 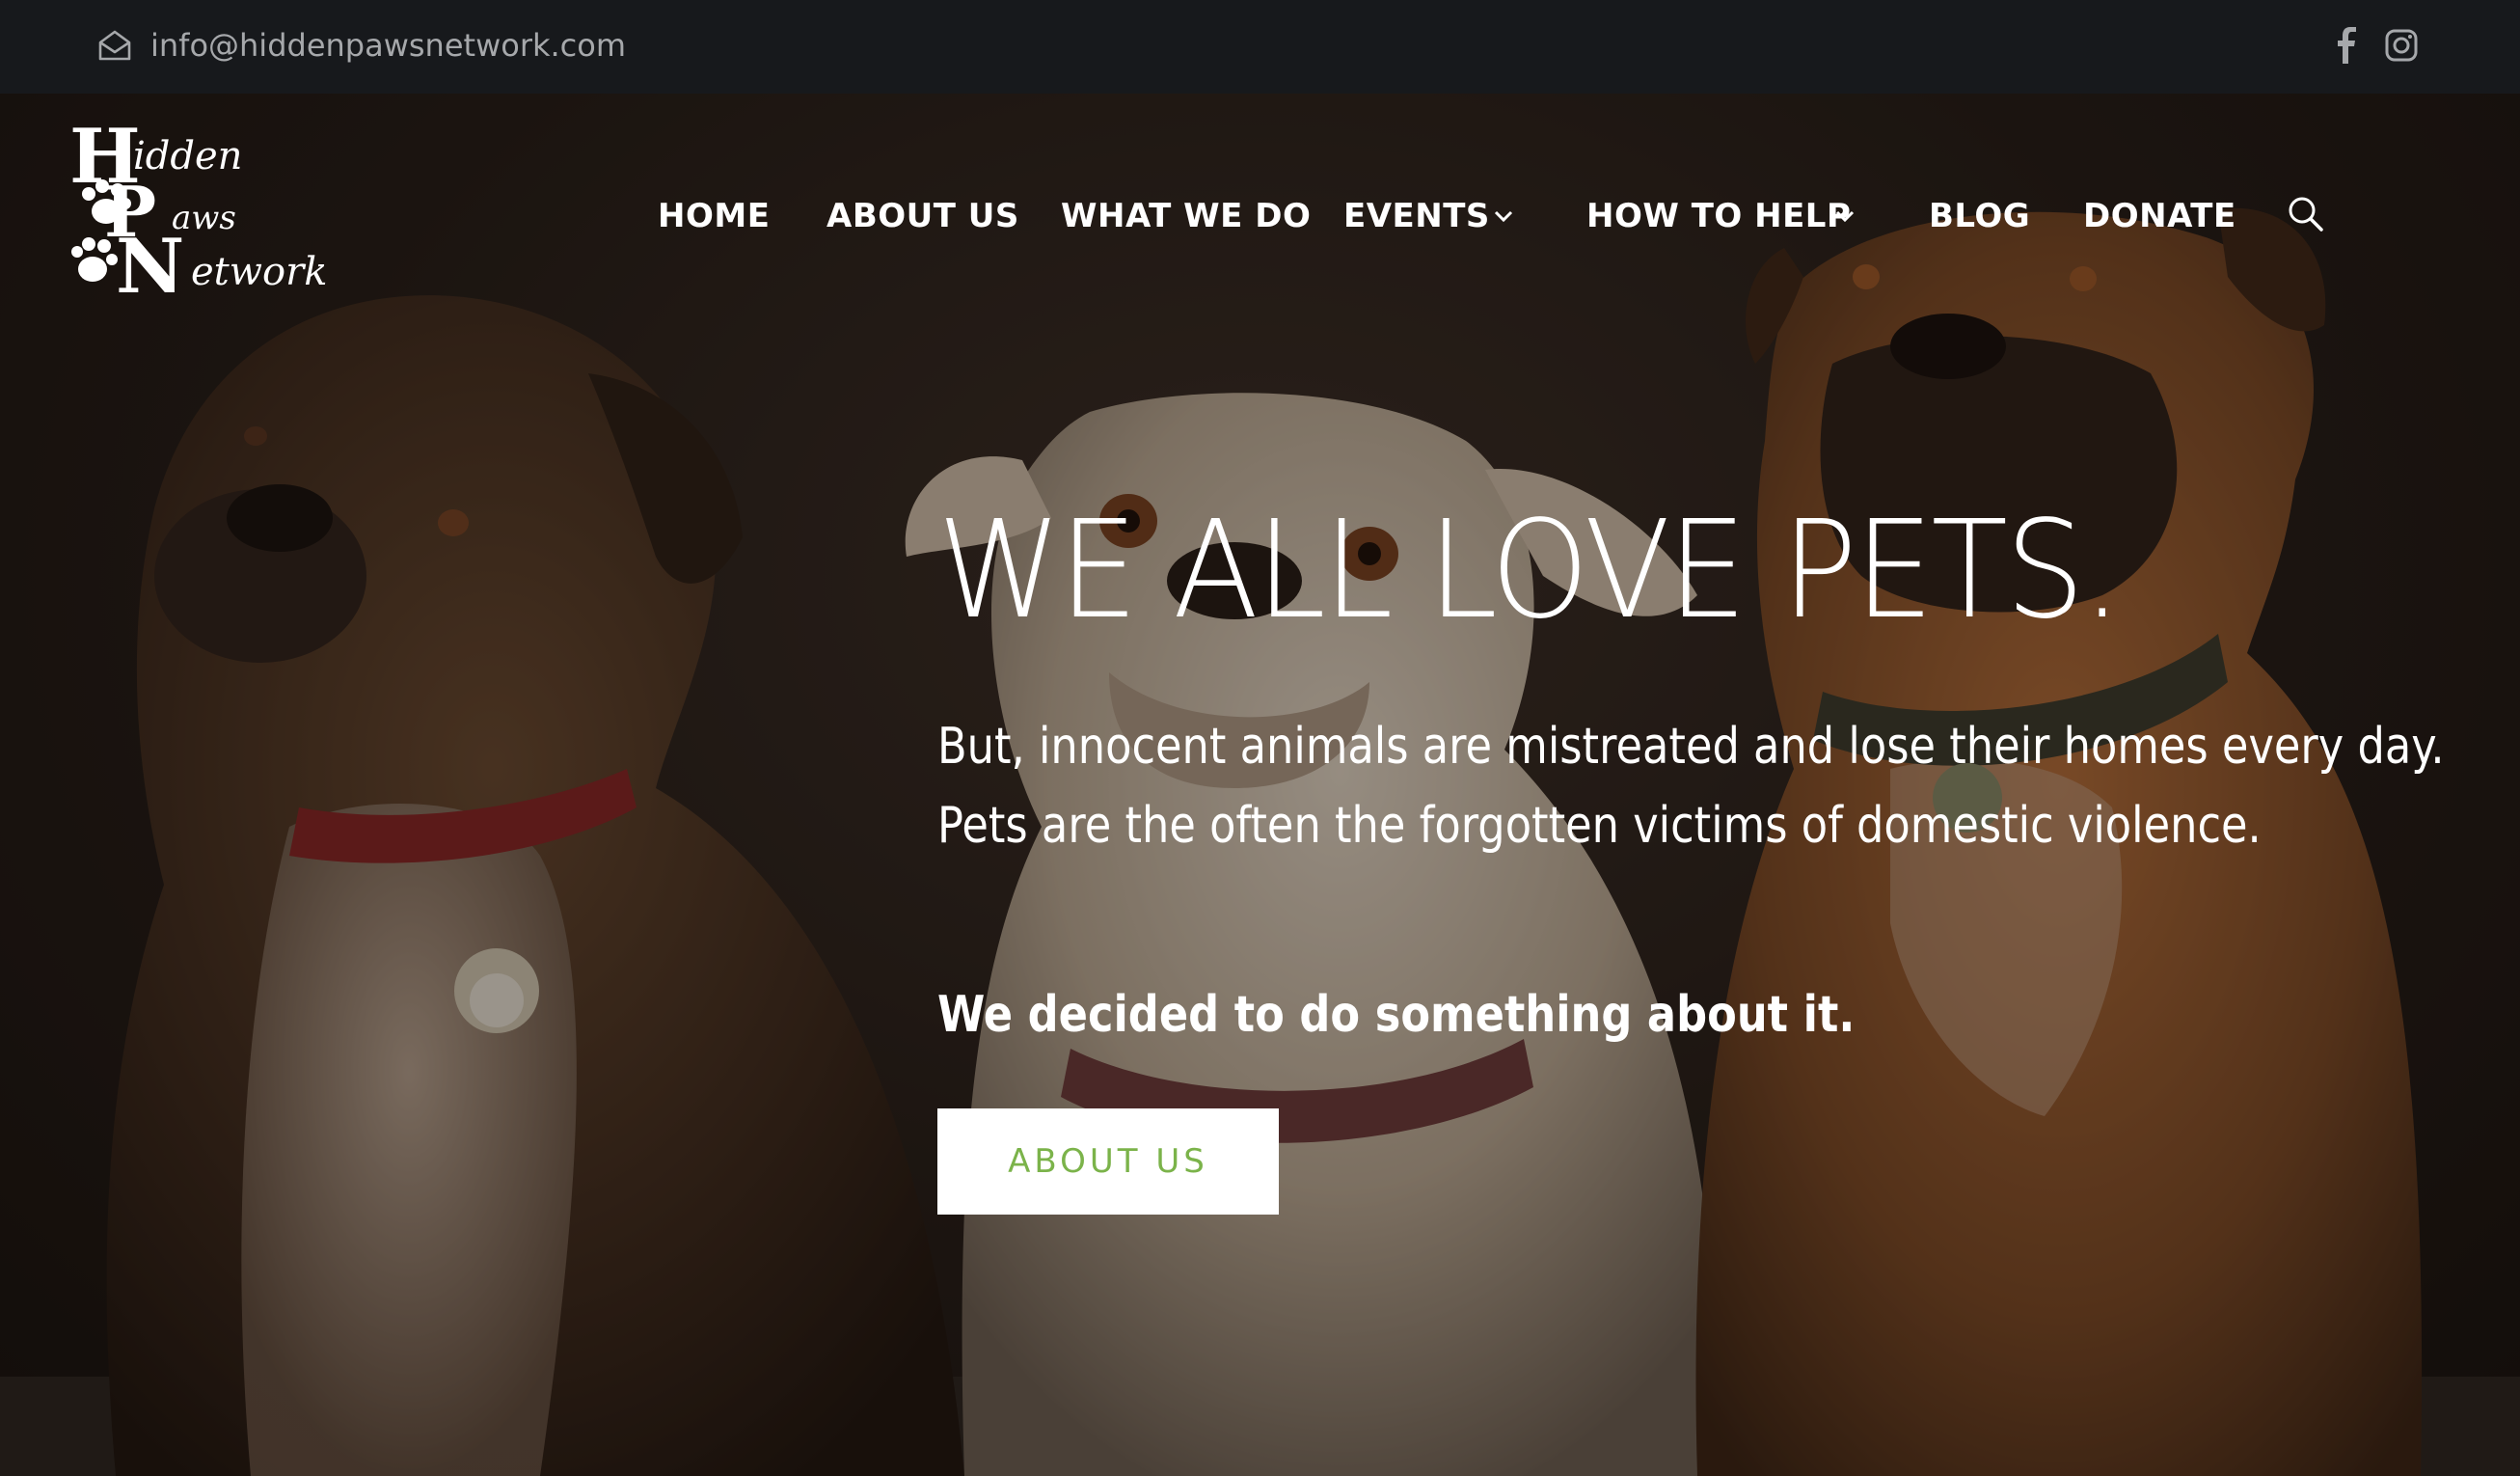 I want to click on hero-headline: WE ALL LOVE PETS., so click(x=1530, y=570).